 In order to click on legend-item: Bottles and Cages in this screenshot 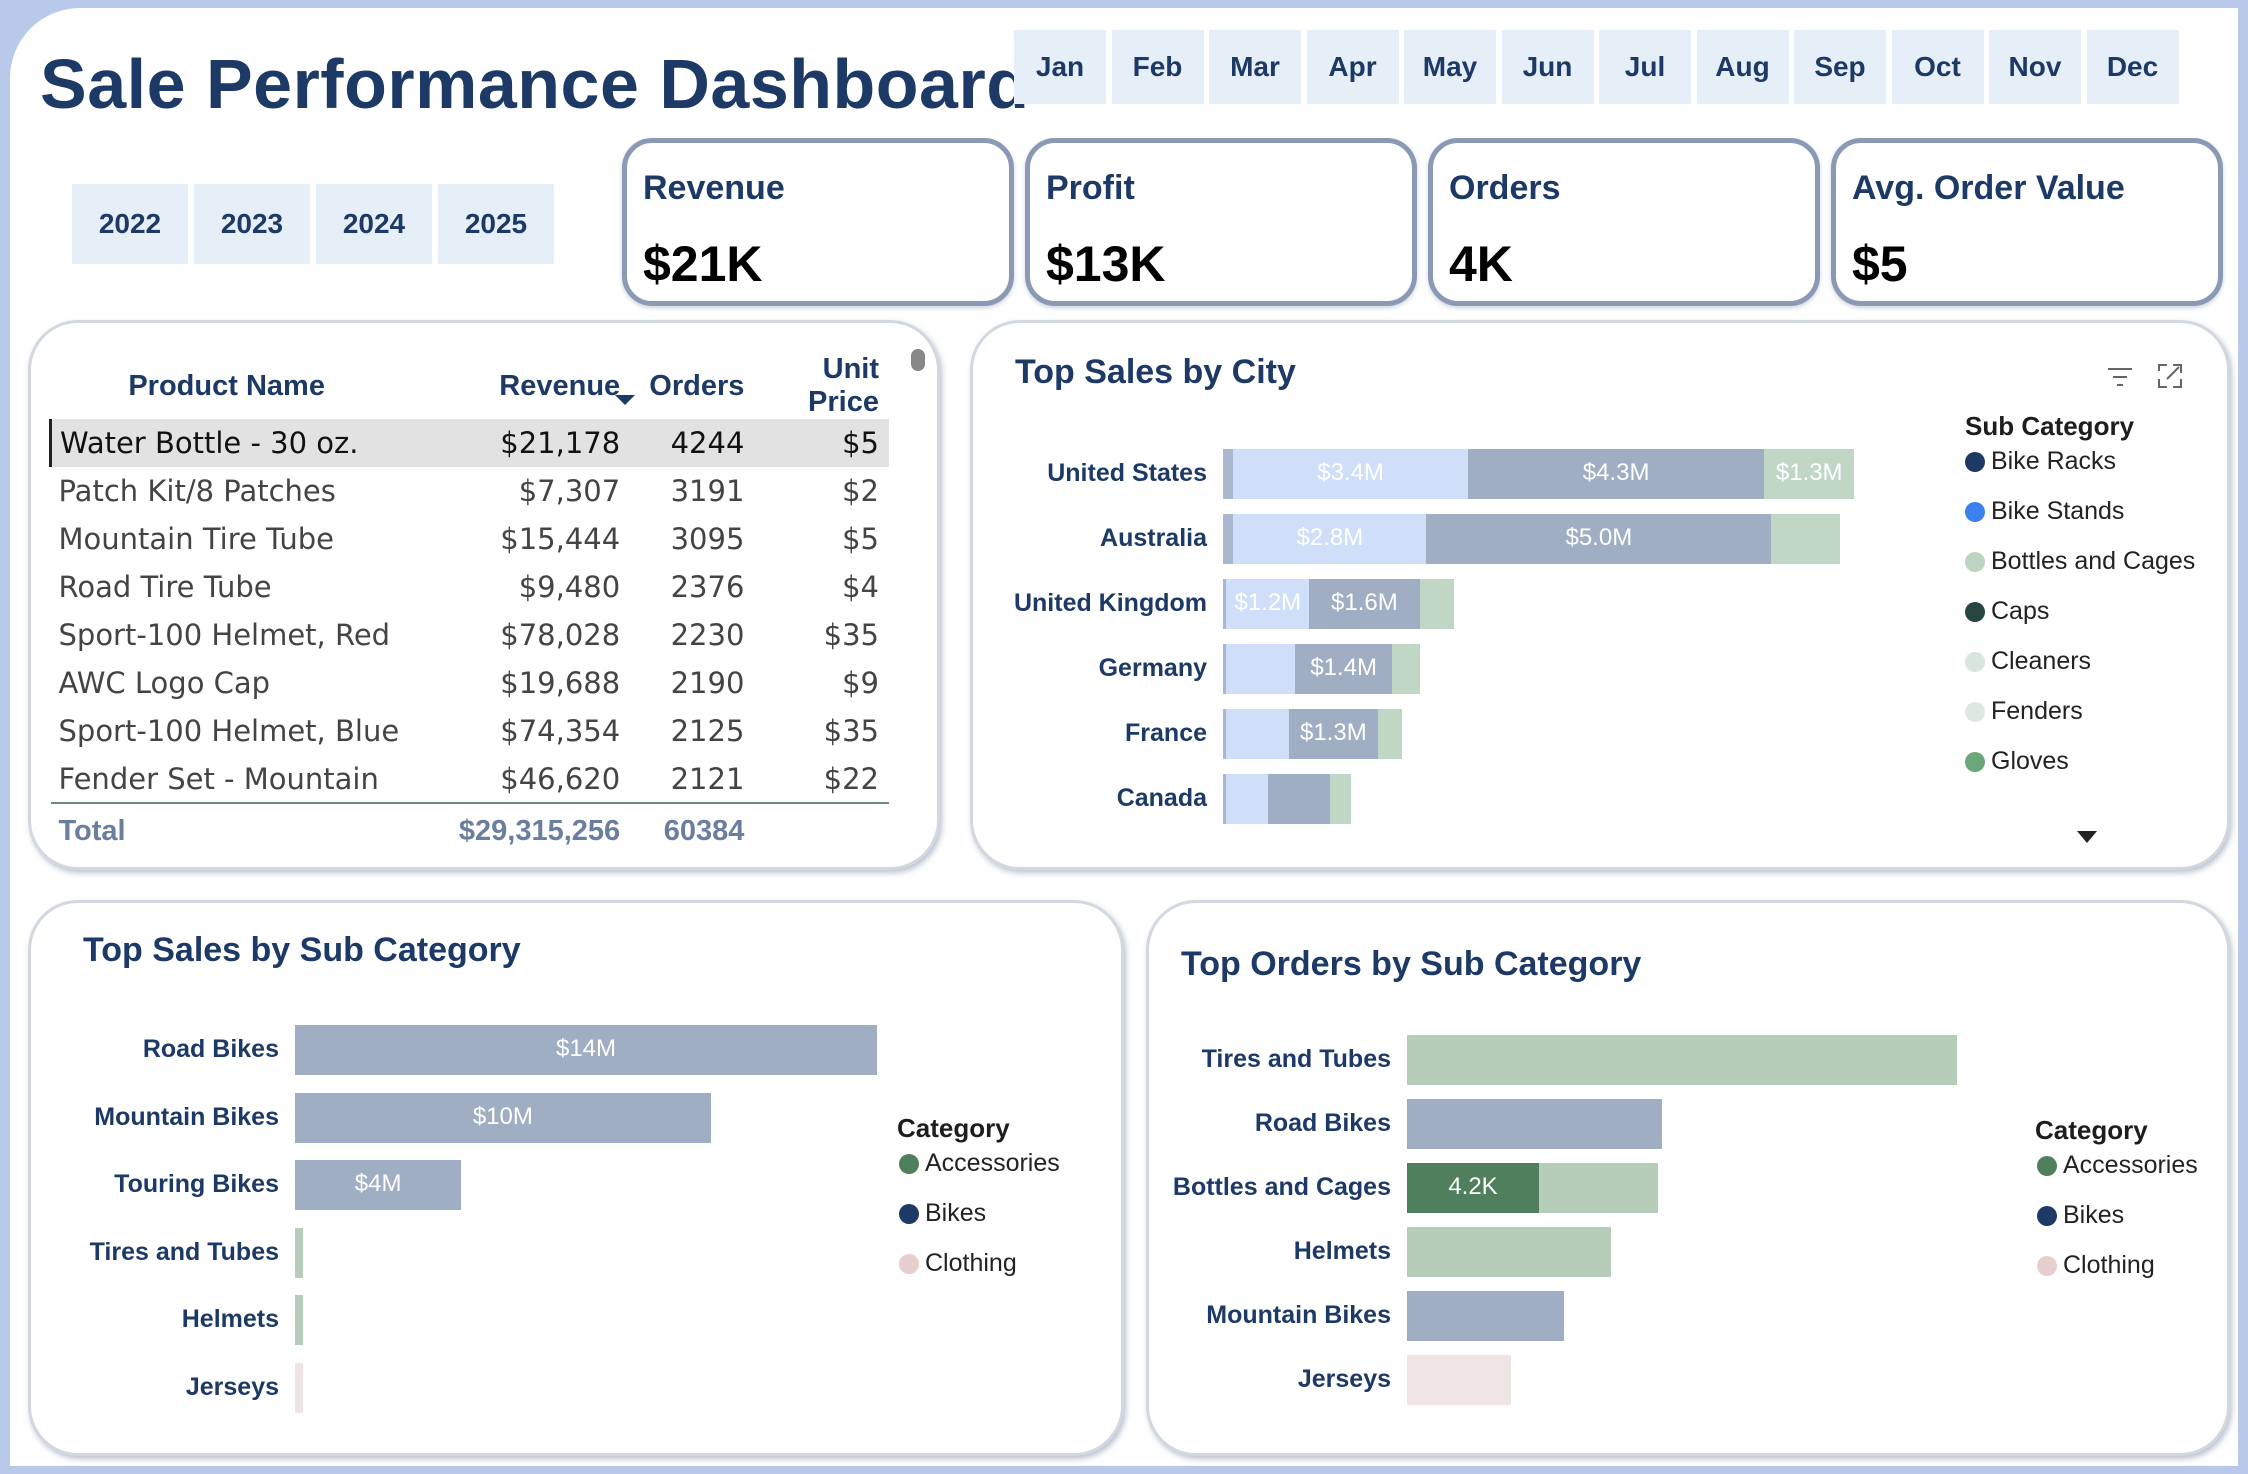, I will do `click(2080, 561)`.